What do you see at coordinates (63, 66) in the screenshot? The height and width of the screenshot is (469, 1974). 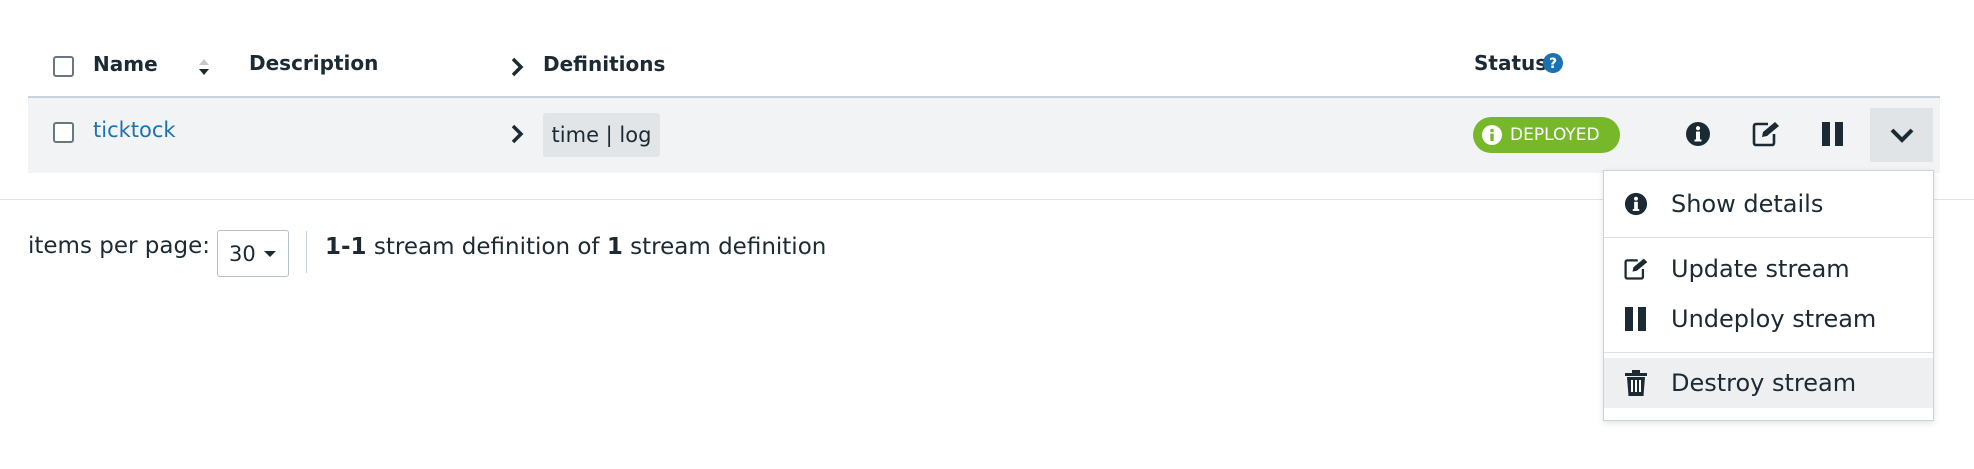 I see `select-all-checkbox` at bounding box center [63, 66].